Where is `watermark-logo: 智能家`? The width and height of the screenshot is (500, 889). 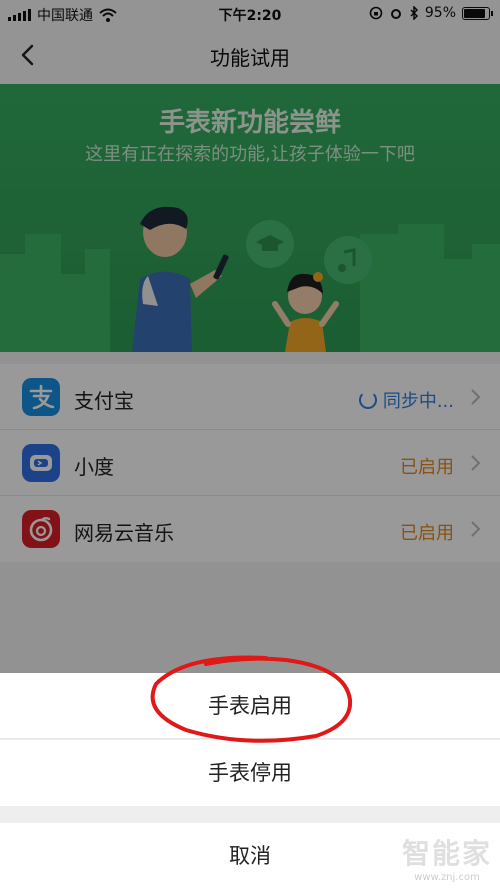
watermark-logo: 智能家 is located at coordinates (446, 853).